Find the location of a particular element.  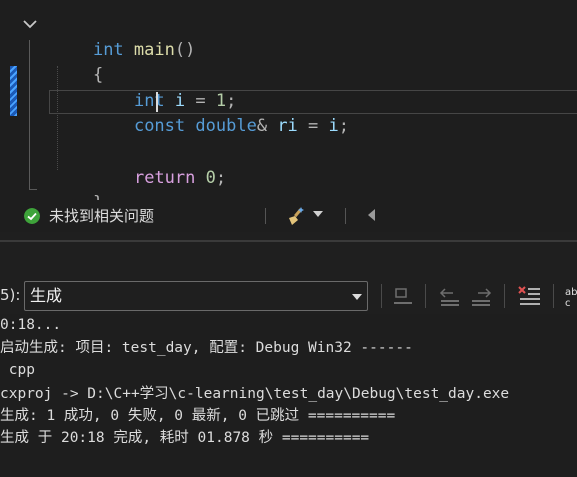

keyword: double is located at coordinates (226, 126).